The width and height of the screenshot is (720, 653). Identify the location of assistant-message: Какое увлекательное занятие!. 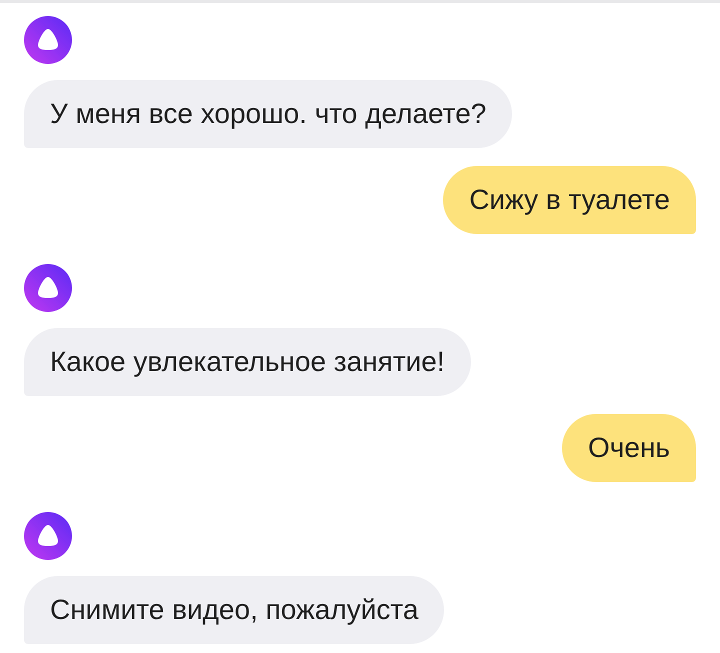
(247, 362).